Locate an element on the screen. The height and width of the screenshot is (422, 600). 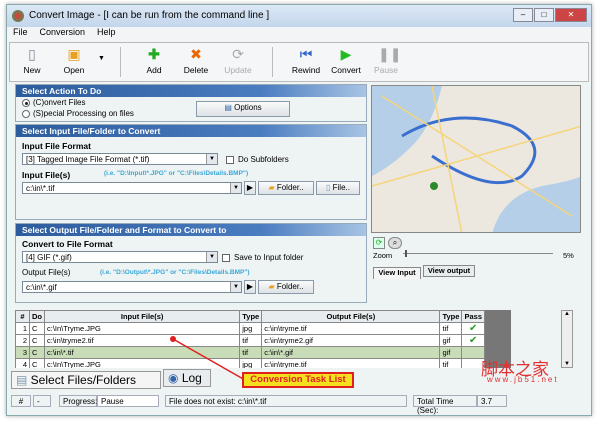
watermark-url: www.jb51.net is located at coordinates (523, 379).